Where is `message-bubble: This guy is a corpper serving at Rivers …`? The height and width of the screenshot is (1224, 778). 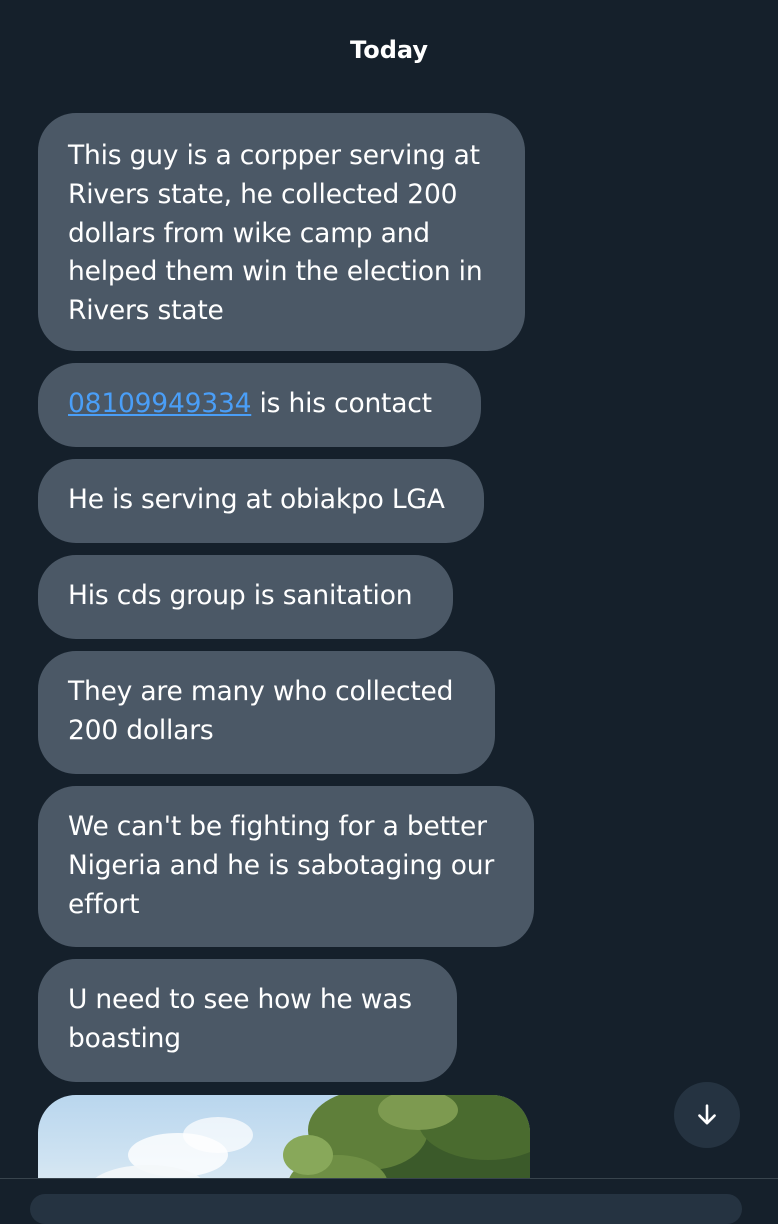 message-bubble: This guy is a corpper serving at Rivers … is located at coordinates (281, 232).